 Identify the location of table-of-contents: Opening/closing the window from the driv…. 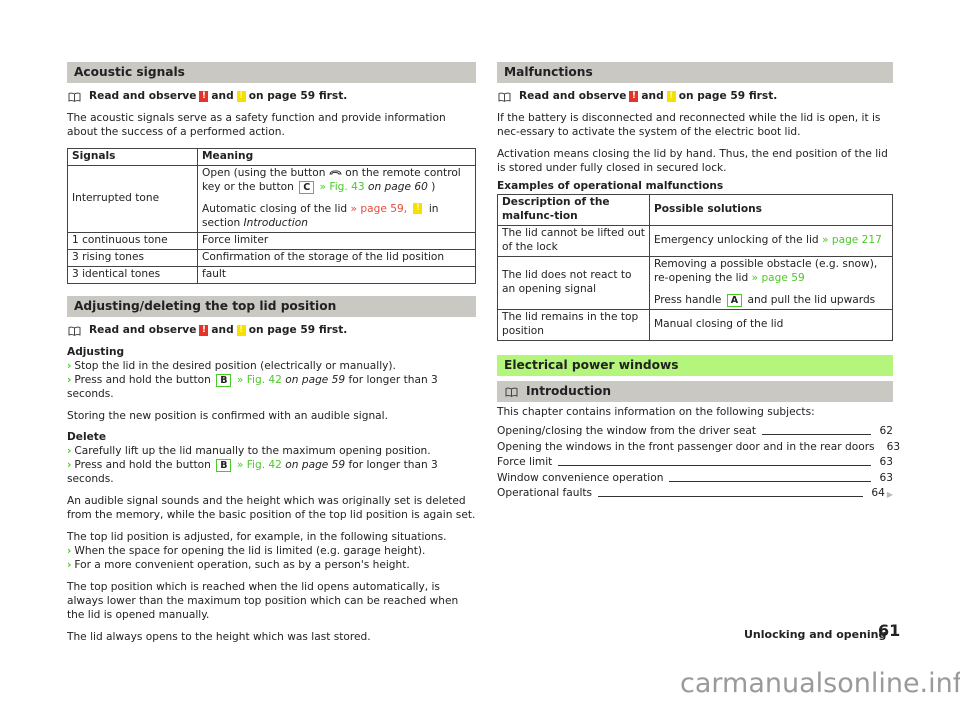
(698, 463).